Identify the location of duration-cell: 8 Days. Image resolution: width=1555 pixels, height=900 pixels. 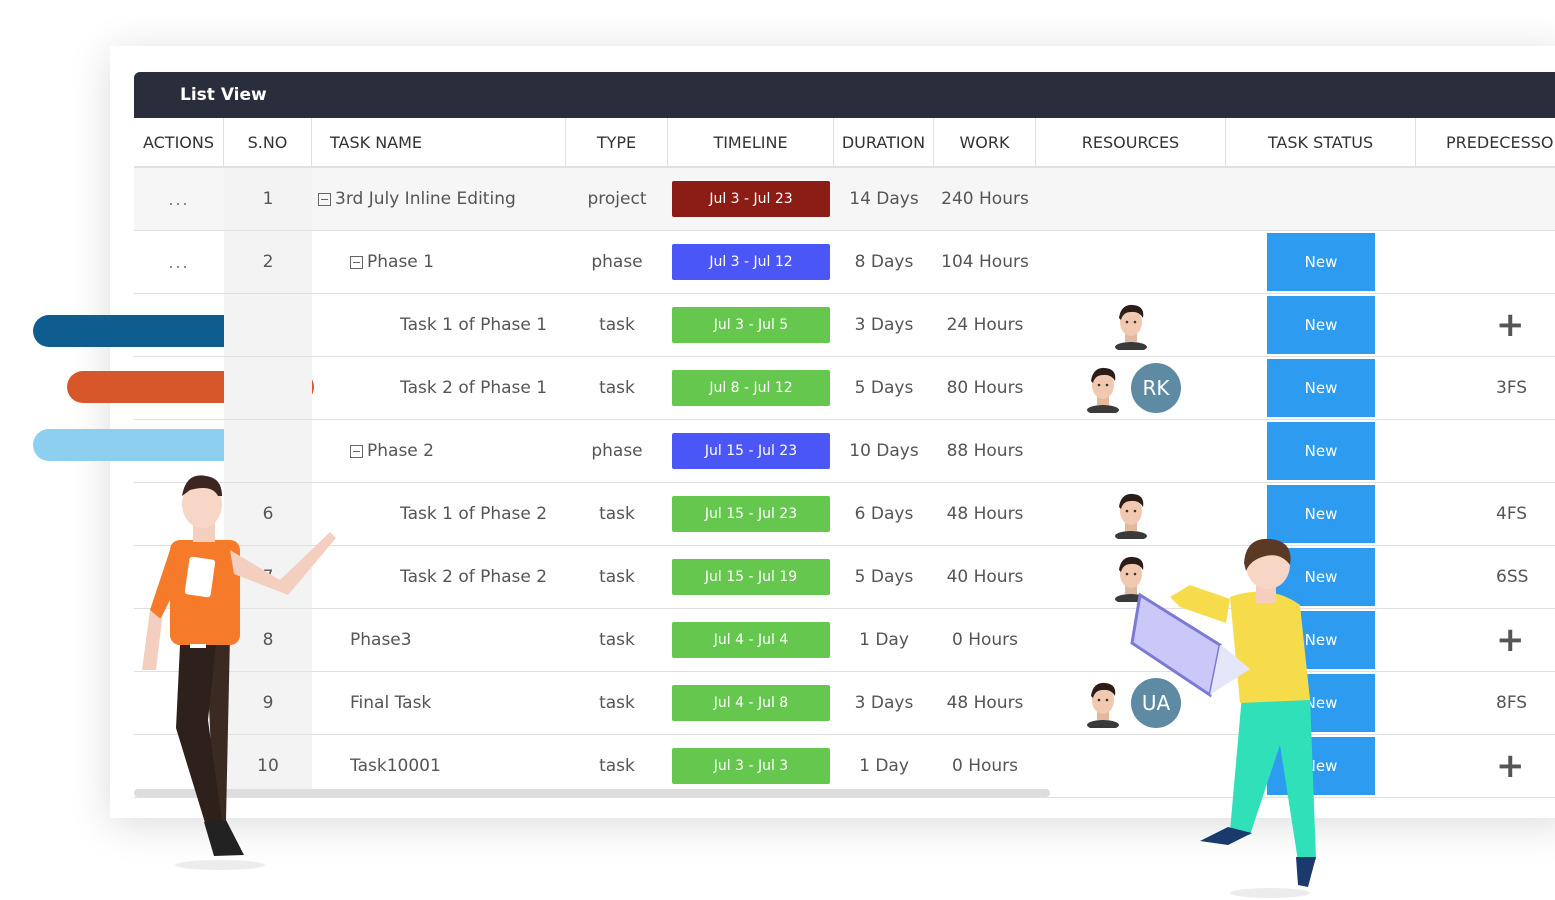
(884, 262).